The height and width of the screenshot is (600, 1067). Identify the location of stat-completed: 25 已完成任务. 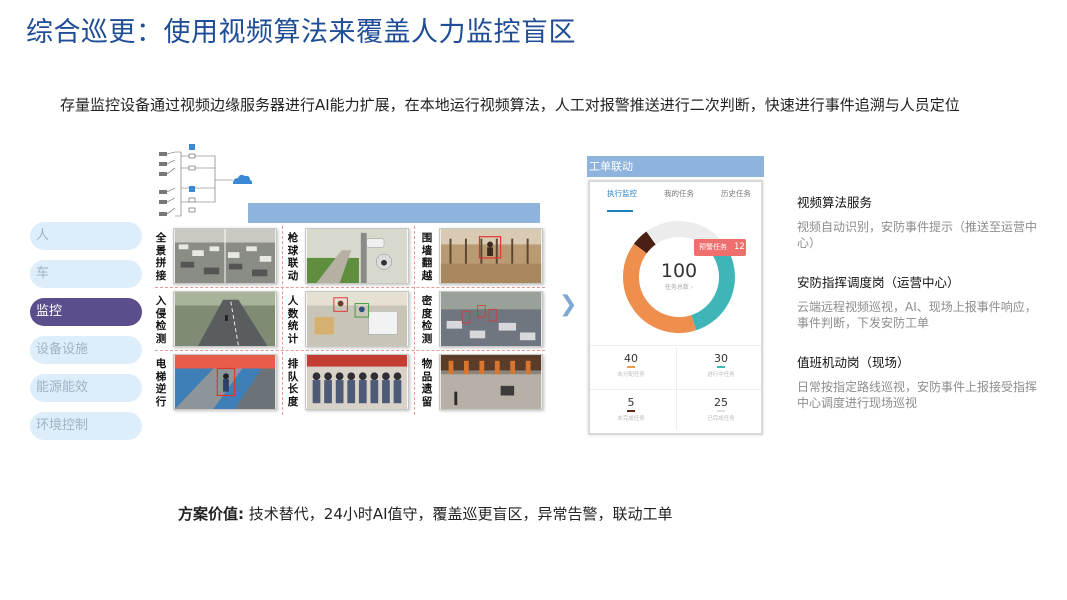
(721, 409).